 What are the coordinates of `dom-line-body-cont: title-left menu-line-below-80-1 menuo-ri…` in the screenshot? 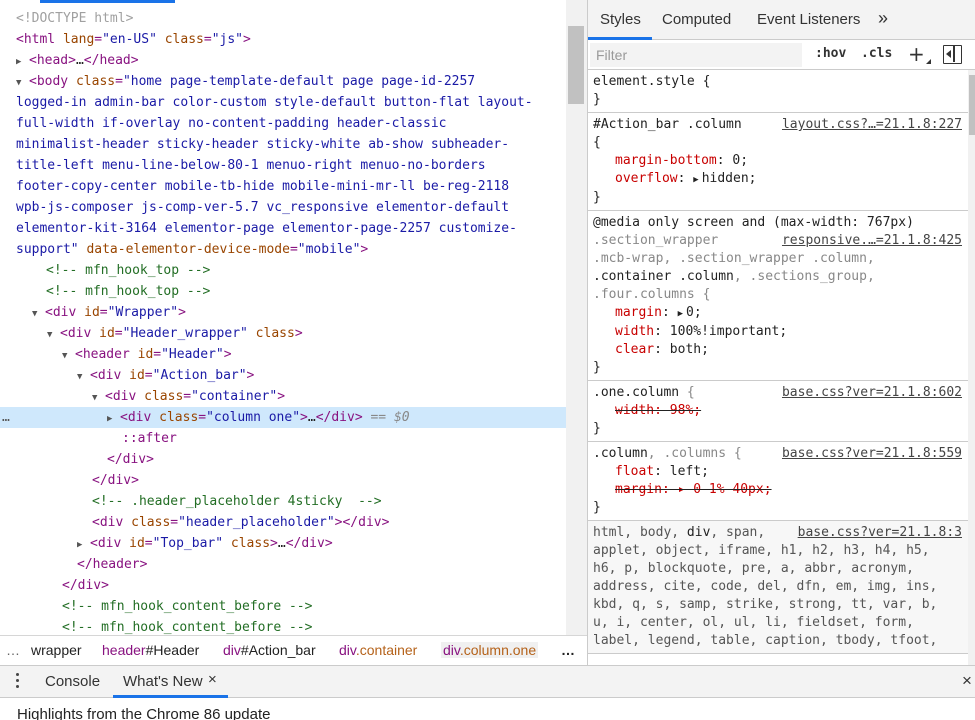 It's located at (251, 165).